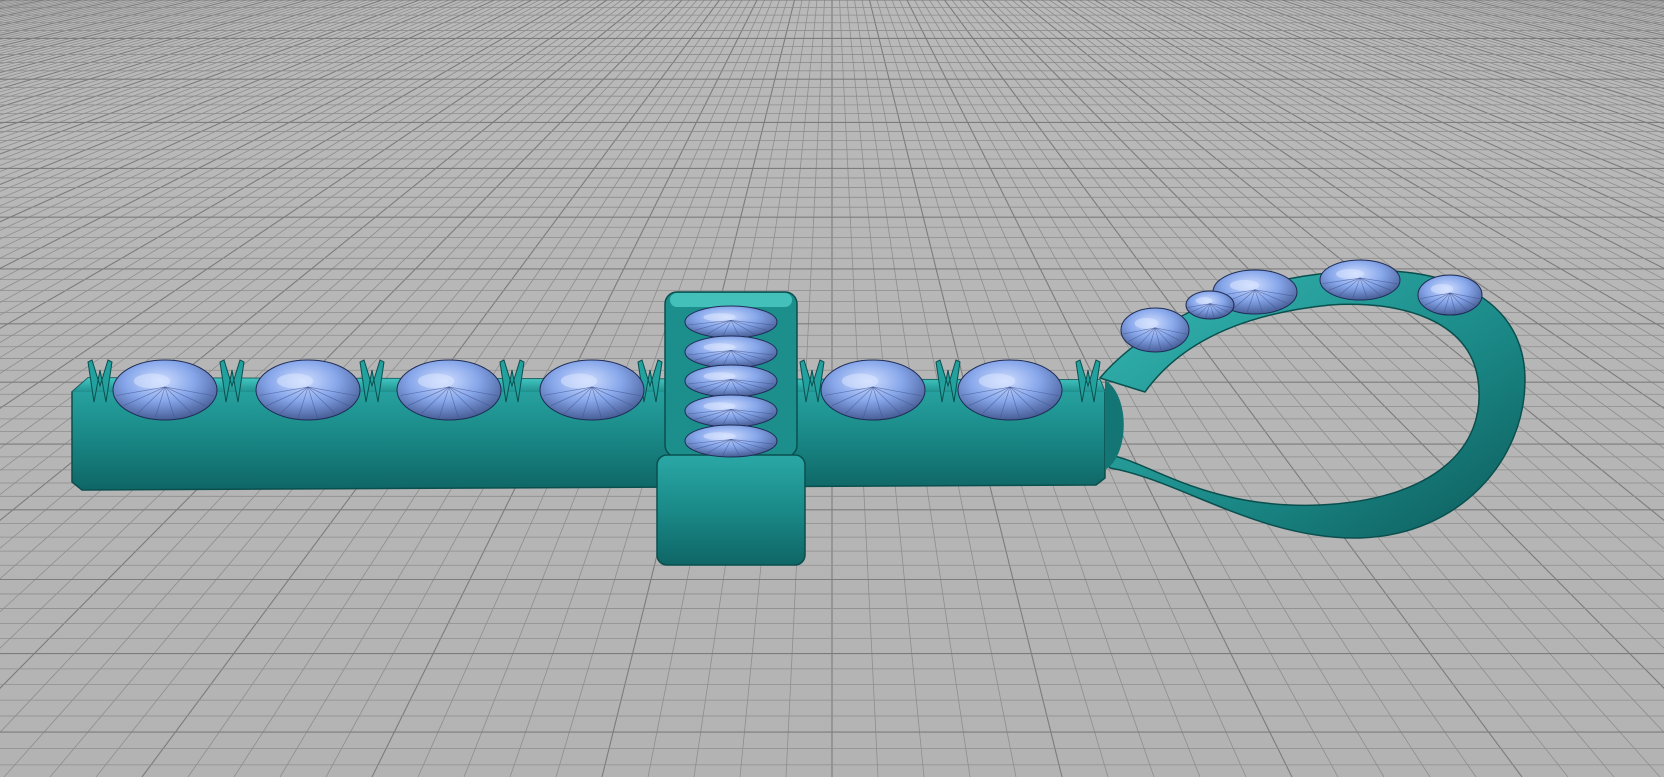 The height and width of the screenshot is (777, 1664). Describe the element at coordinates (731, 510) in the screenshot. I see `vertical-bar-end` at that location.